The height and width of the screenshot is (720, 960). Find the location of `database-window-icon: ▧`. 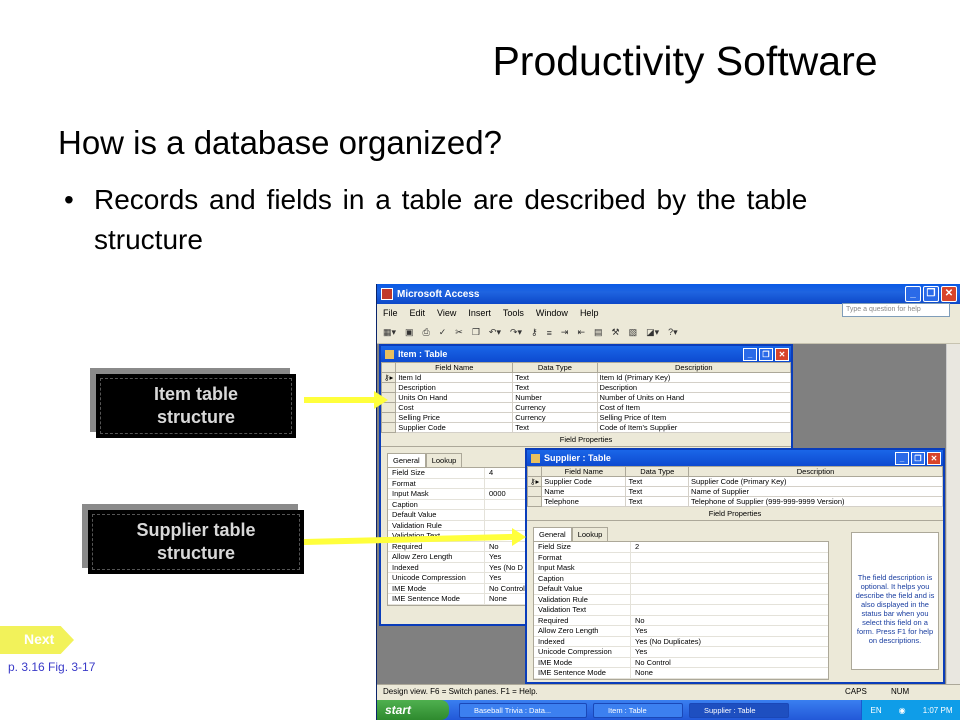

database-window-icon: ▧ is located at coordinates (633, 332).